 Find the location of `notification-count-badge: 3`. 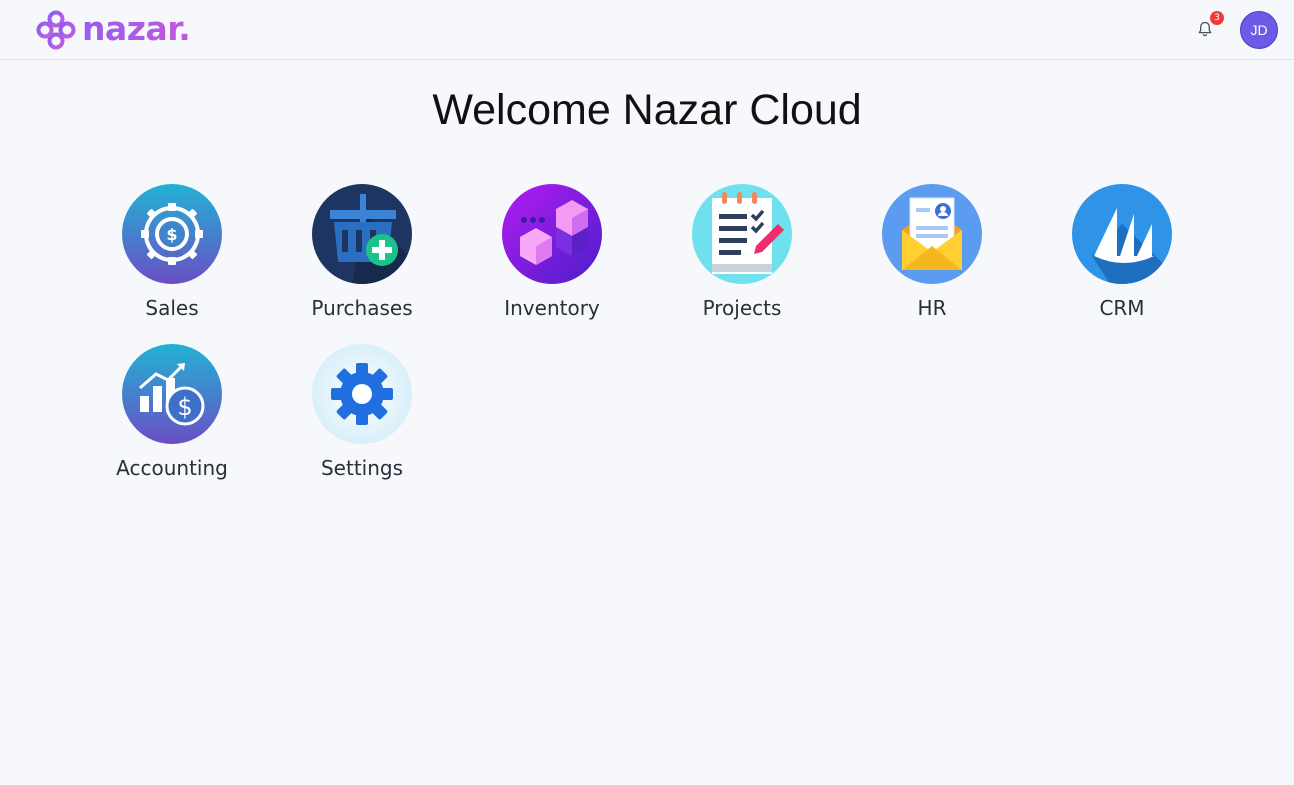

notification-count-badge: 3 is located at coordinates (1217, 18).